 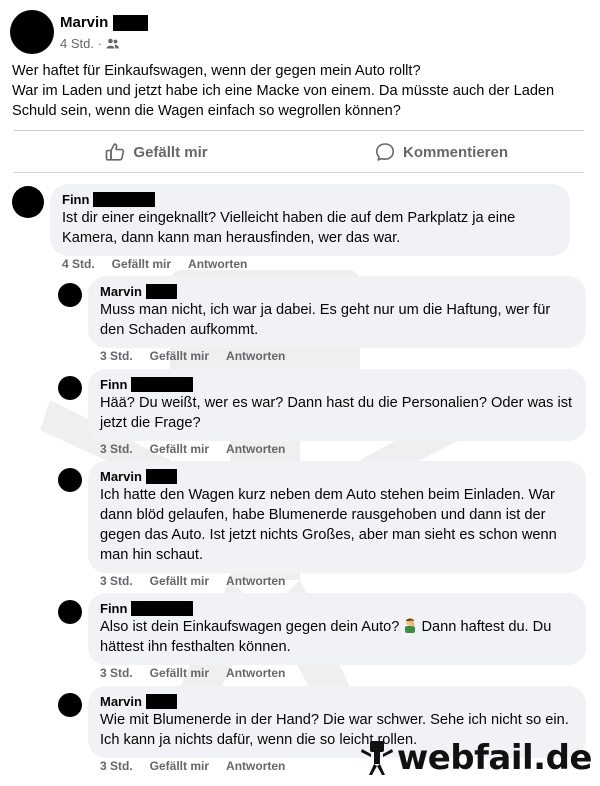 I want to click on facepalm-emoji-icon, so click(x=410, y=625).